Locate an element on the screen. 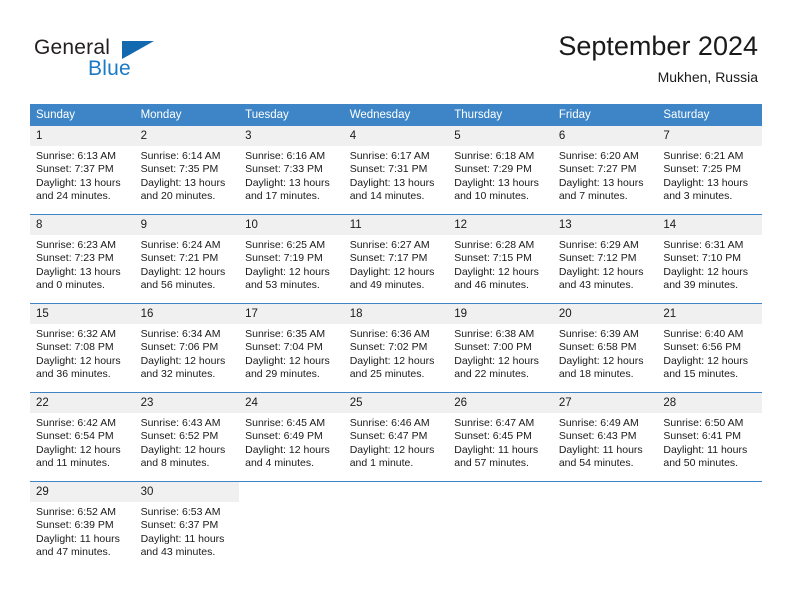 This screenshot has width=792, height=612. sunrise-text: Sunrise: 6:45 AM is located at coordinates (285, 423).